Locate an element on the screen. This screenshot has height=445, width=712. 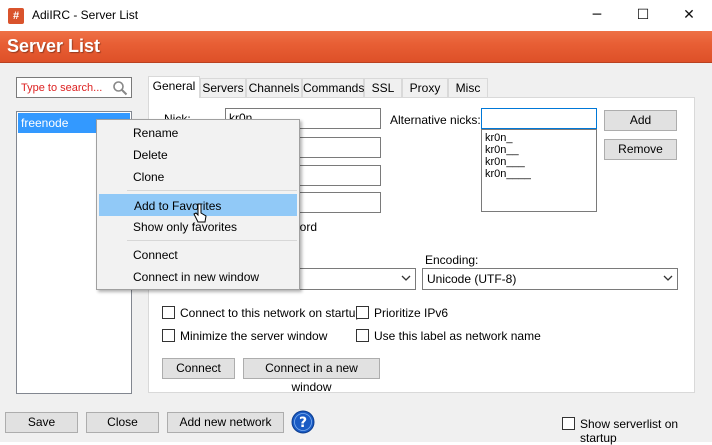
menu-item-delete: Delete is located at coordinates (198, 155).